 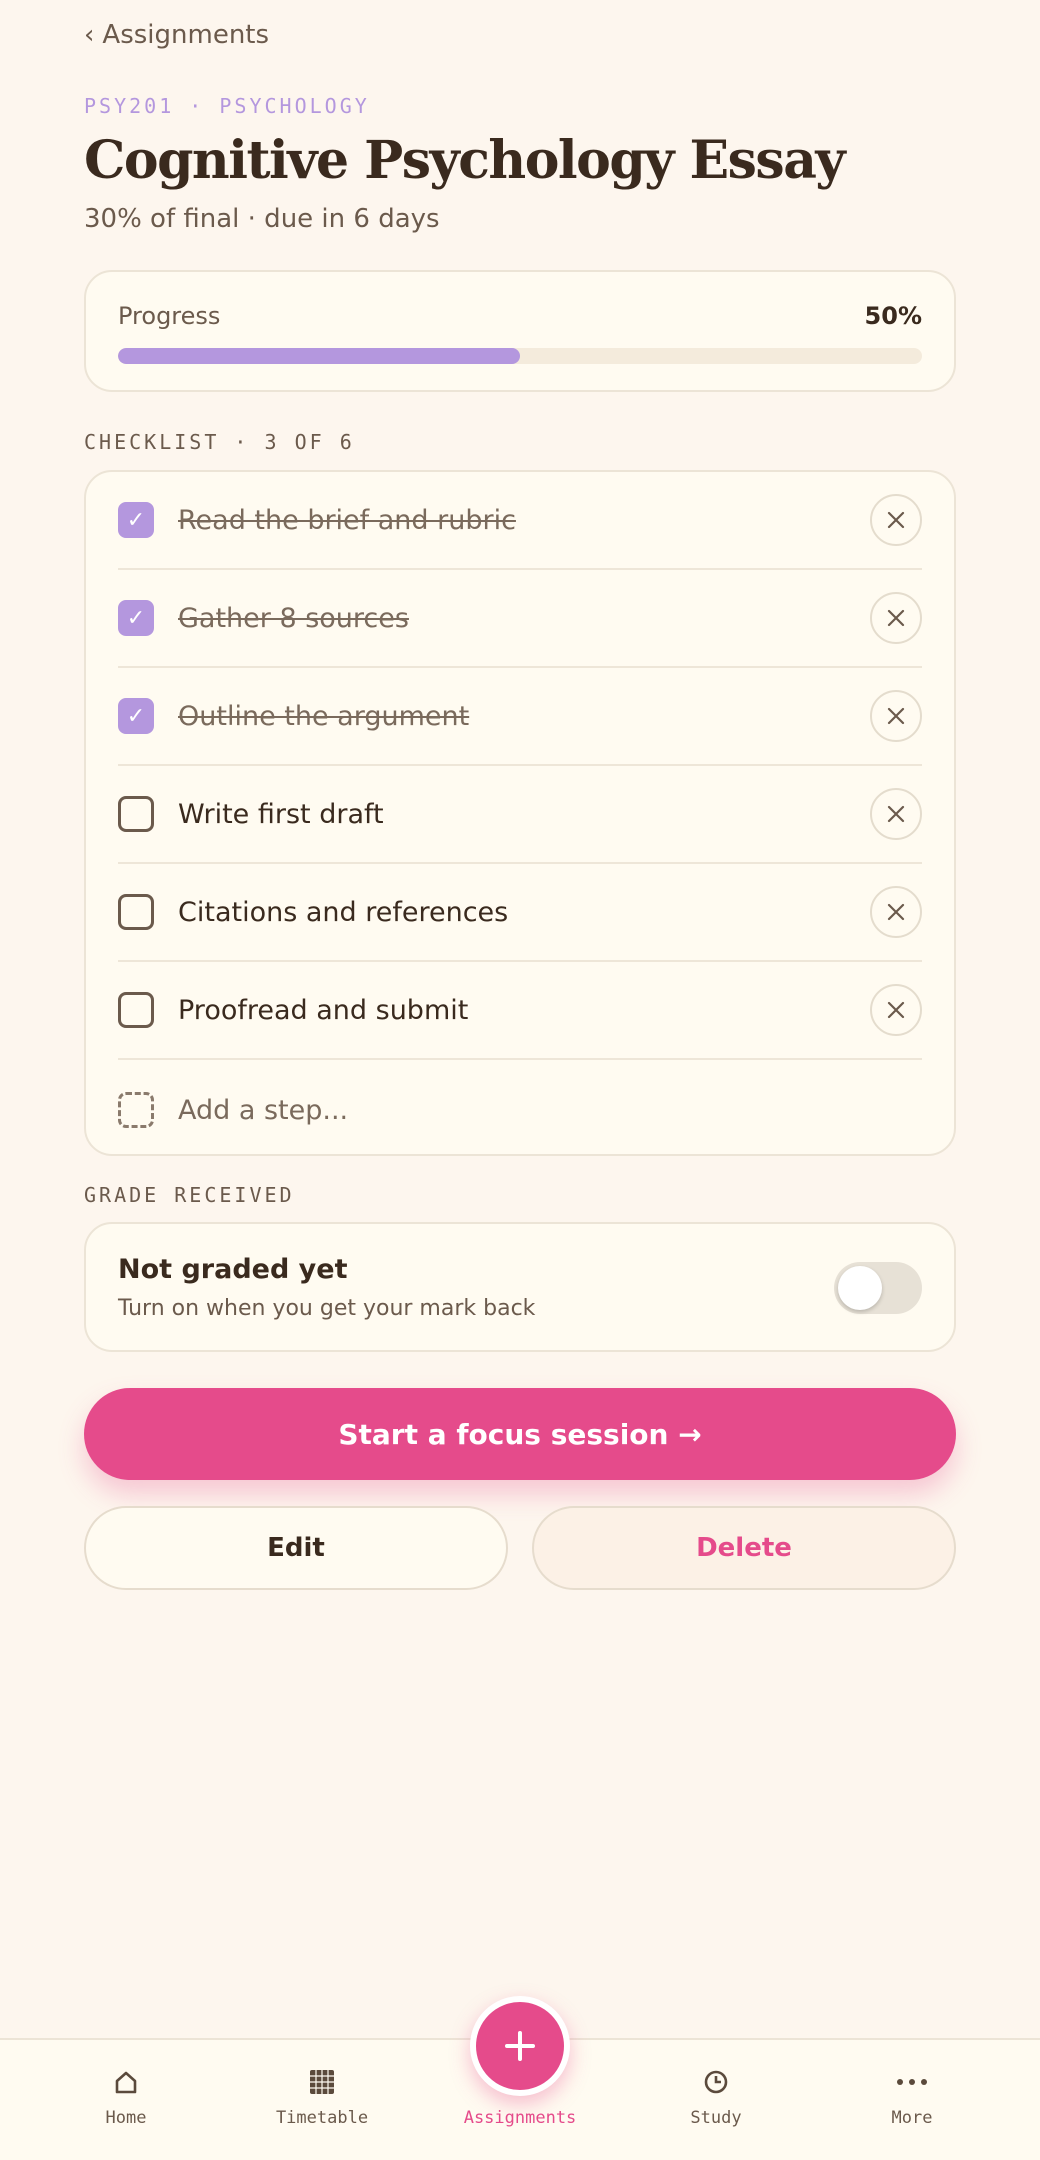 What do you see at coordinates (524, 618) in the screenshot?
I see `checklist-item-label: Gather 8 sources` at bounding box center [524, 618].